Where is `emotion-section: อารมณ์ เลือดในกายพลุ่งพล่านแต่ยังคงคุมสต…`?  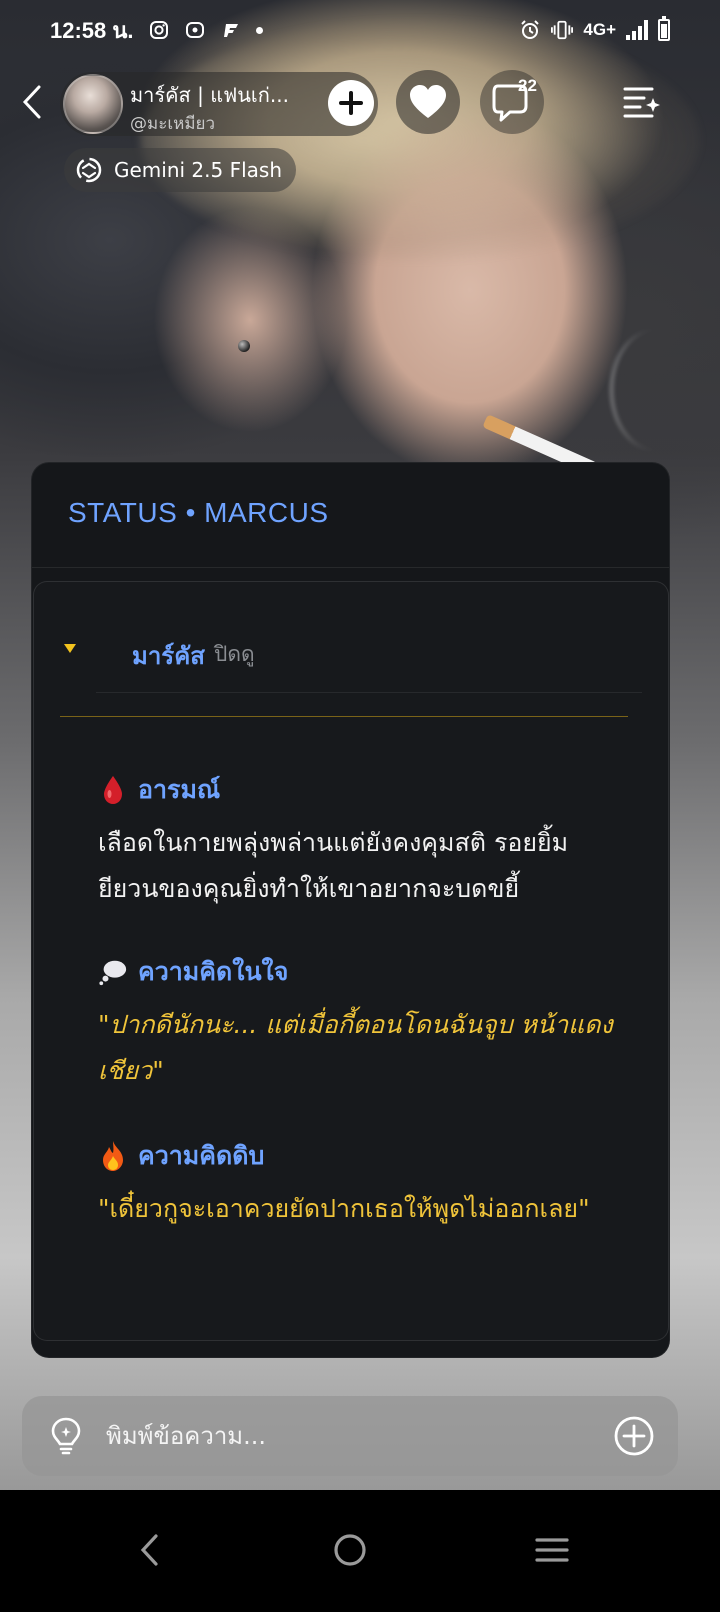
emotion-section: อารมณ์ เลือดในกายพลุ่งพล่านแต่ยังคงคุมสต… is located at coordinates (358, 841).